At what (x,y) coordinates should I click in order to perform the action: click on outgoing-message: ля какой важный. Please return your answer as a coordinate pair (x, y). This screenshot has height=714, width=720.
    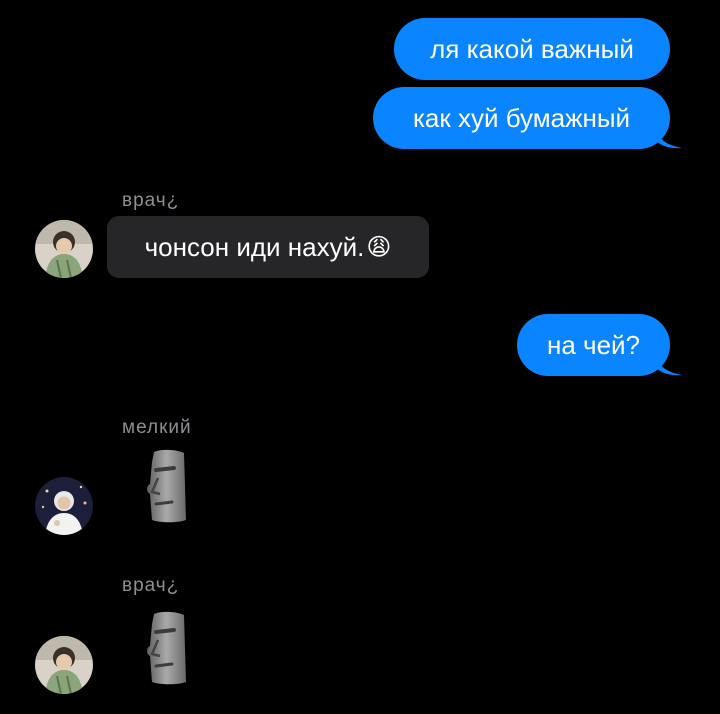
    Looking at the image, I should click on (532, 49).